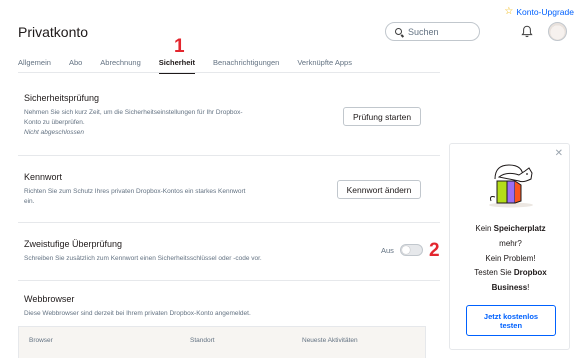 The width and height of the screenshot is (580, 358). What do you see at coordinates (34, 65) in the screenshot?
I see `tab-allgemein: Allgemein` at bounding box center [34, 65].